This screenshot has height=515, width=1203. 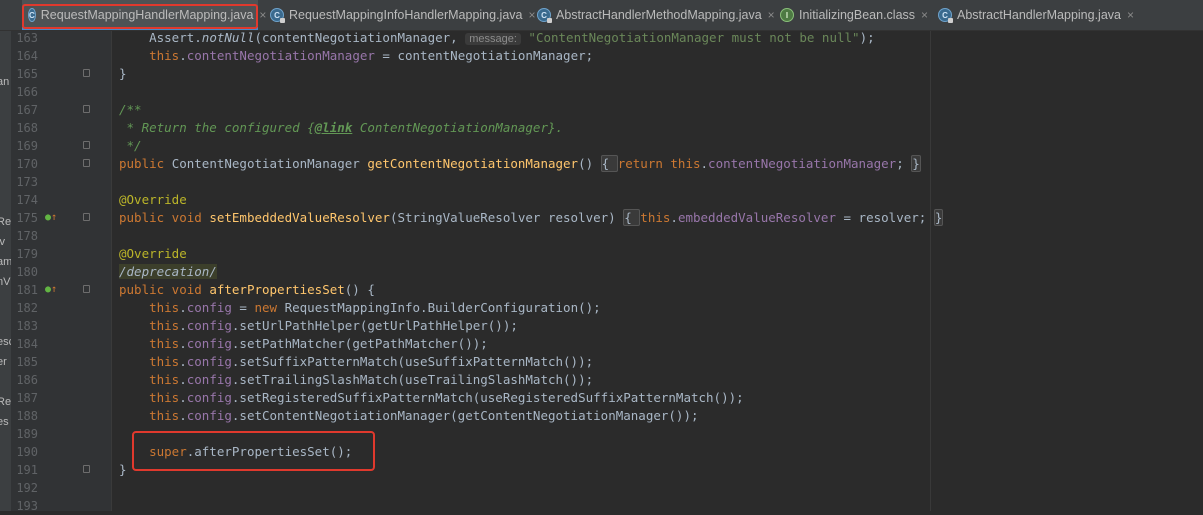 I want to click on code-line: 174 @Override, so click(x=601, y=200).